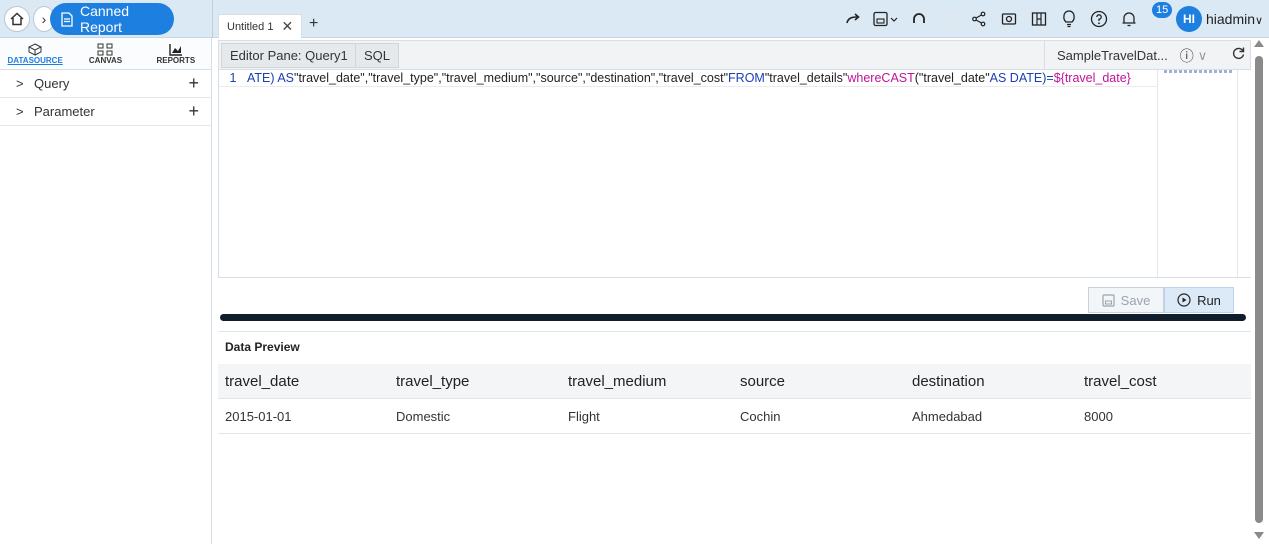  I want to click on breadcrumb-current: Canned Report, so click(112, 19).